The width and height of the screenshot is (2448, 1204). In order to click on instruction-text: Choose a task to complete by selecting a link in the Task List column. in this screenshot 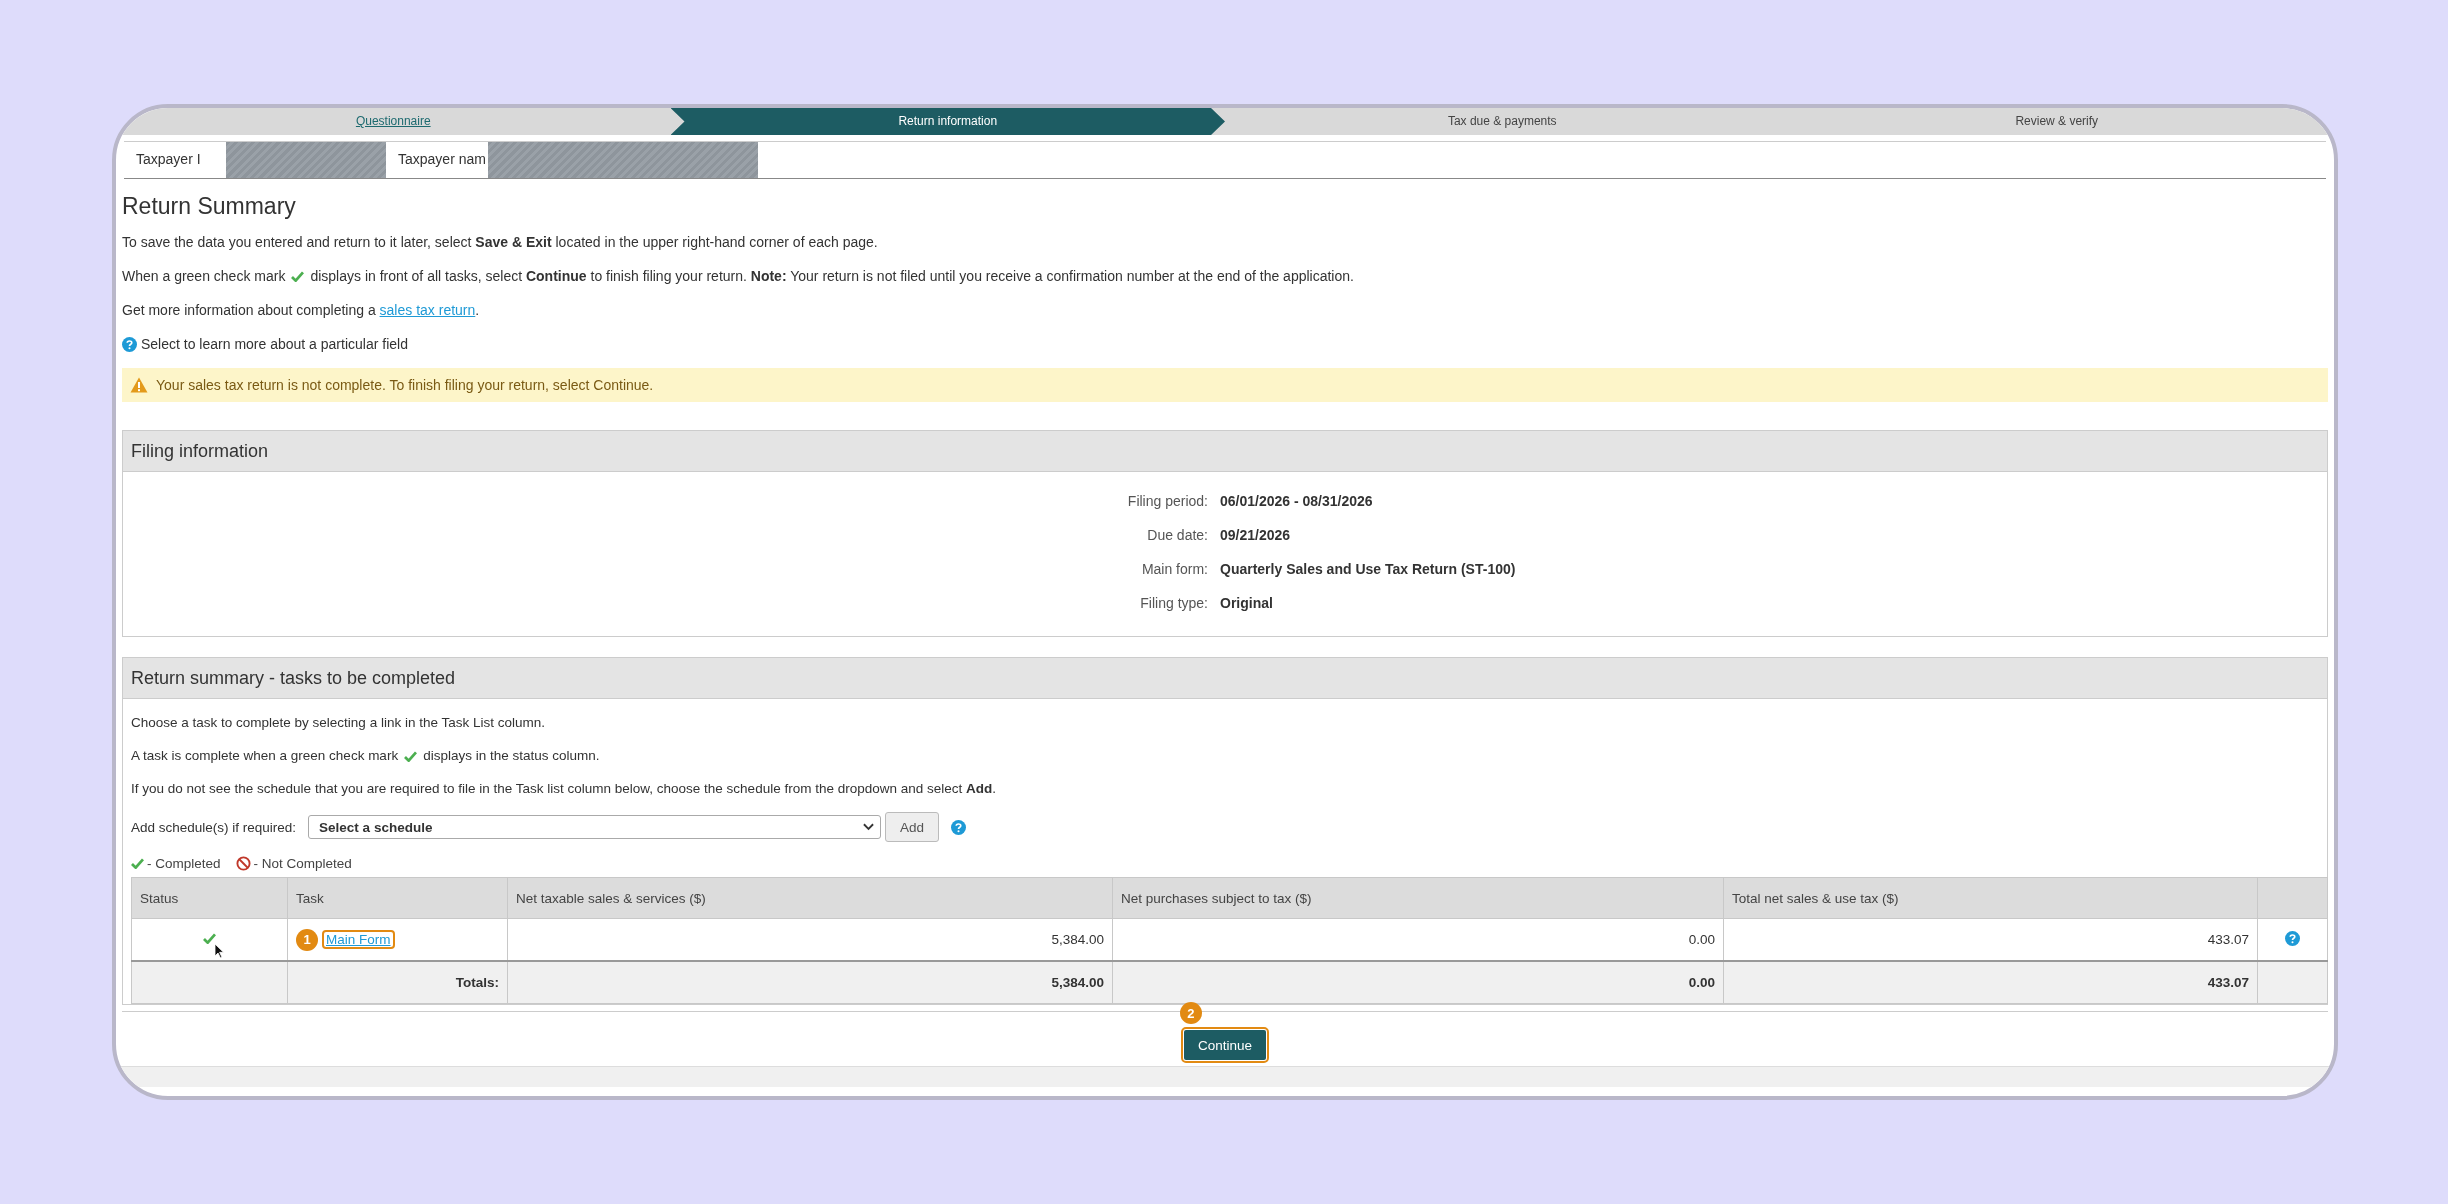, I will do `click(338, 723)`.